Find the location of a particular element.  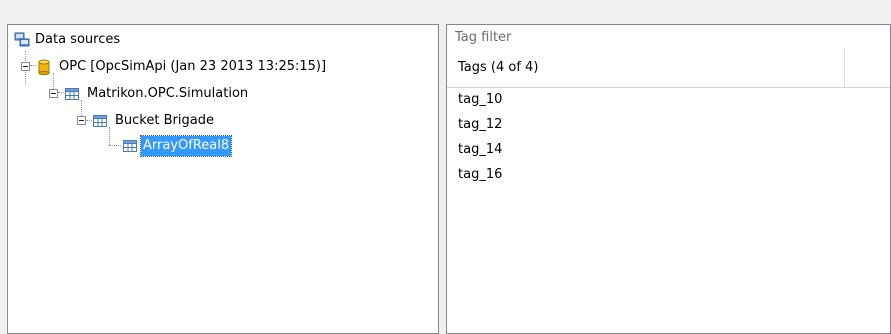

tree-node-array-of-real8: ArrayOfReal8 is located at coordinates (218, 146).